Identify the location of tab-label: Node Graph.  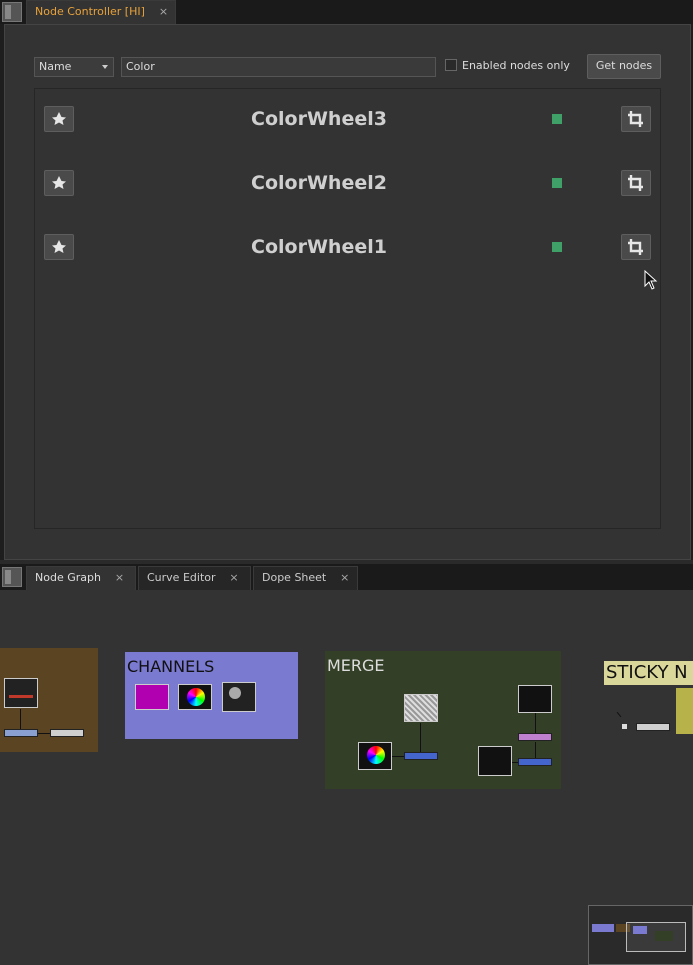
(68, 577).